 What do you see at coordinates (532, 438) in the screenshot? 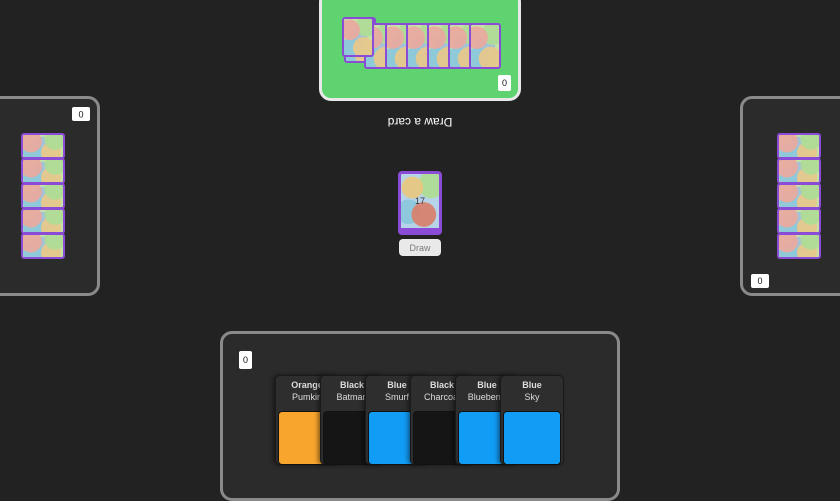
I see `card-color-swatch` at bounding box center [532, 438].